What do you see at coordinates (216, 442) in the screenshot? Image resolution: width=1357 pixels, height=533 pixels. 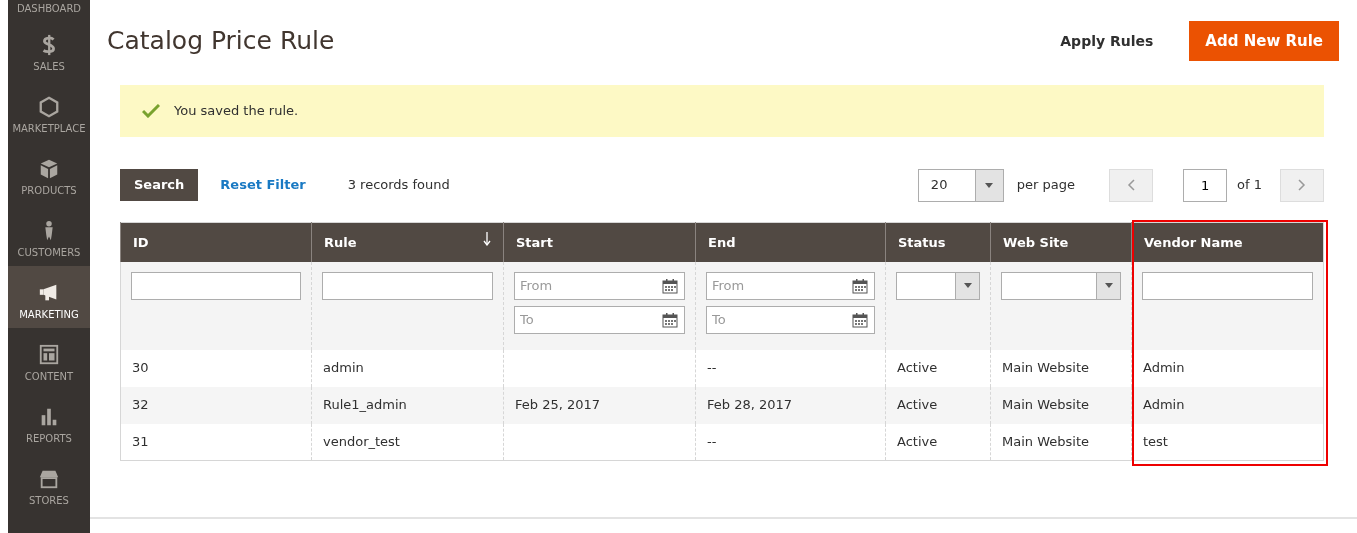 I see `table-cell: 31` at bounding box center [216, 442].